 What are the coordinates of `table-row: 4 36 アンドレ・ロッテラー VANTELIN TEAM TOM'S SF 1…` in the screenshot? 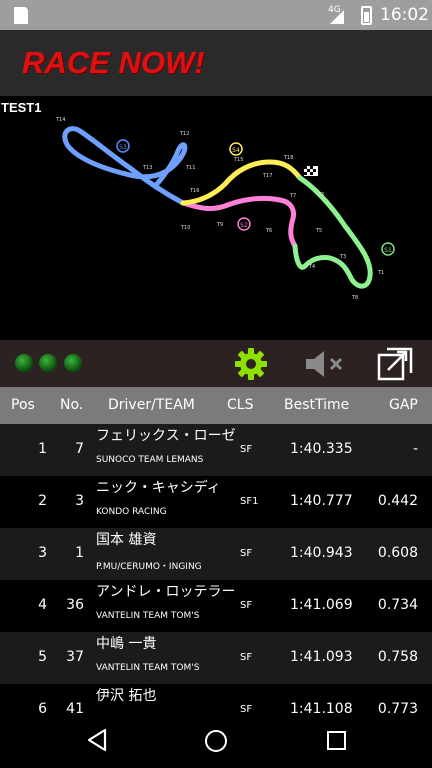 It's located at (216, 606).